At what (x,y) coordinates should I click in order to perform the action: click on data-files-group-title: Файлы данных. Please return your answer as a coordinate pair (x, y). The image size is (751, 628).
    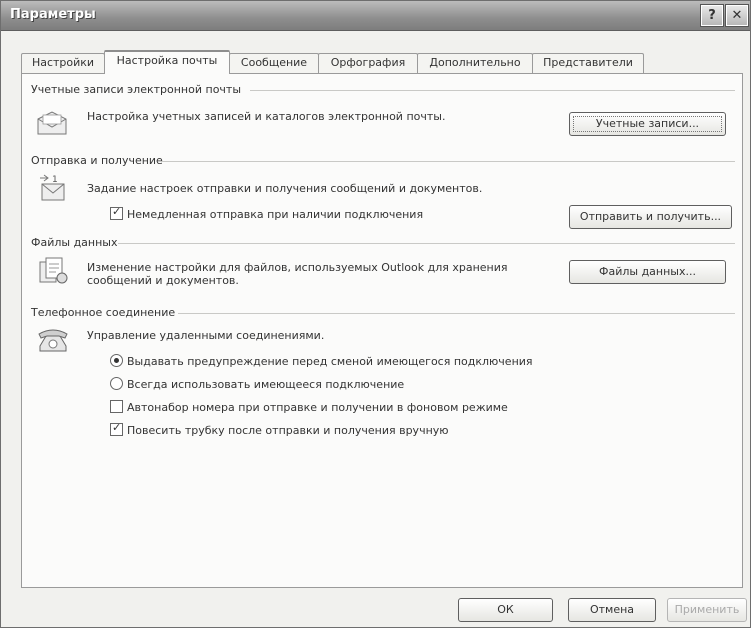
    Looking at the image, I should click on (74, 242).